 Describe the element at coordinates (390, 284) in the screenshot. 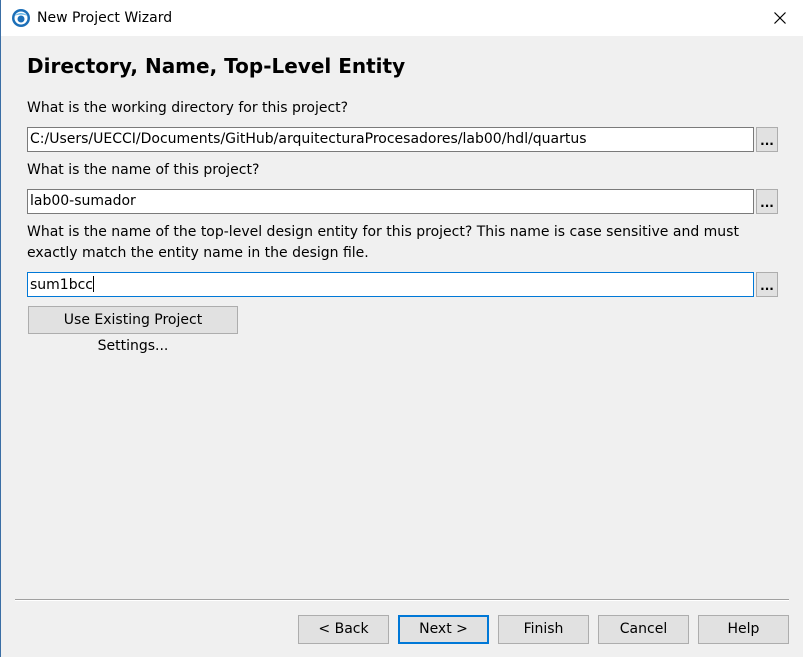

I see `top-level-entity-input: sum1bcc` at that location.